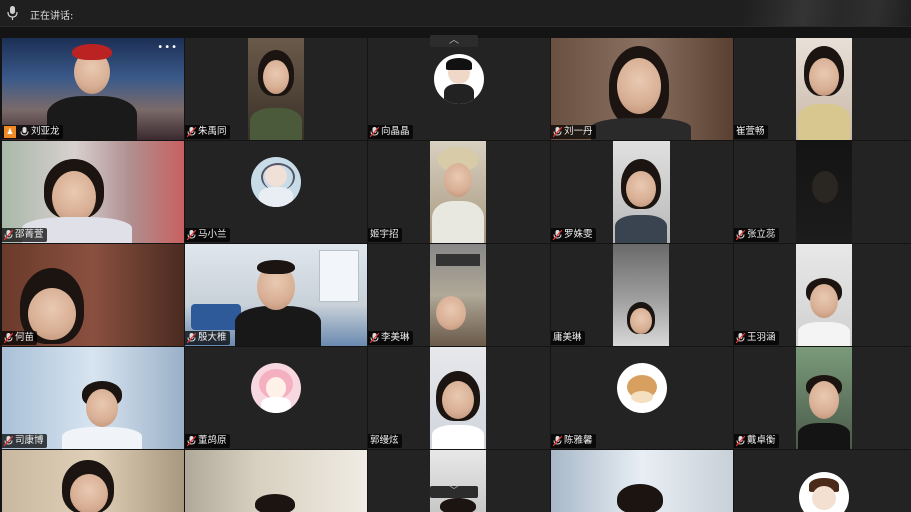 The width and height of the screenshot is (911, 512). Describe the element at coordinates (578, 440) in the screenshot. I see `participant-name: 陈雅馨` at that location.